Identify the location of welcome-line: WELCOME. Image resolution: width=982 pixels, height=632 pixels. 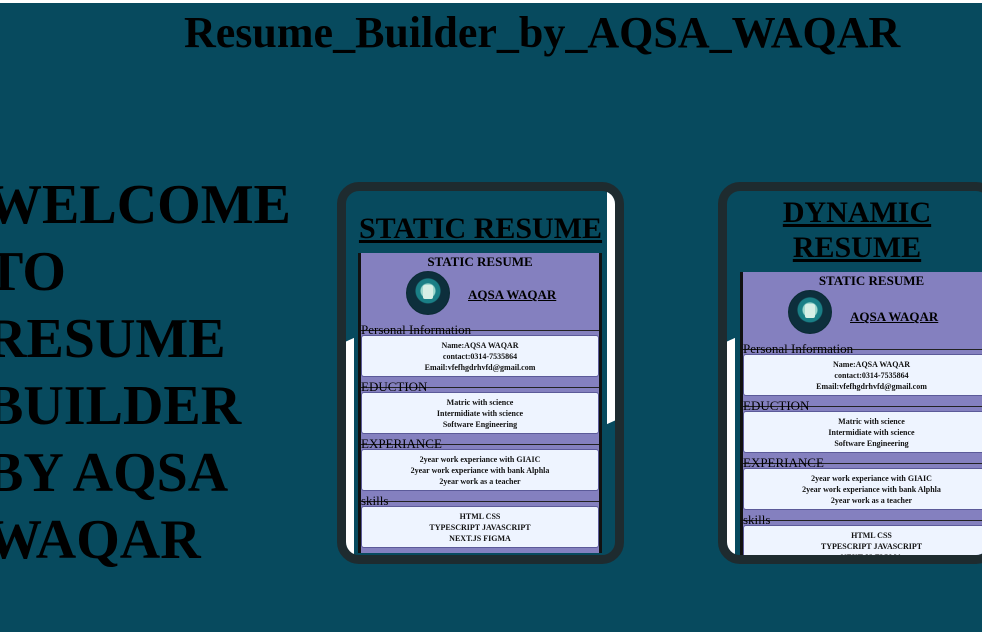
(145, 205).